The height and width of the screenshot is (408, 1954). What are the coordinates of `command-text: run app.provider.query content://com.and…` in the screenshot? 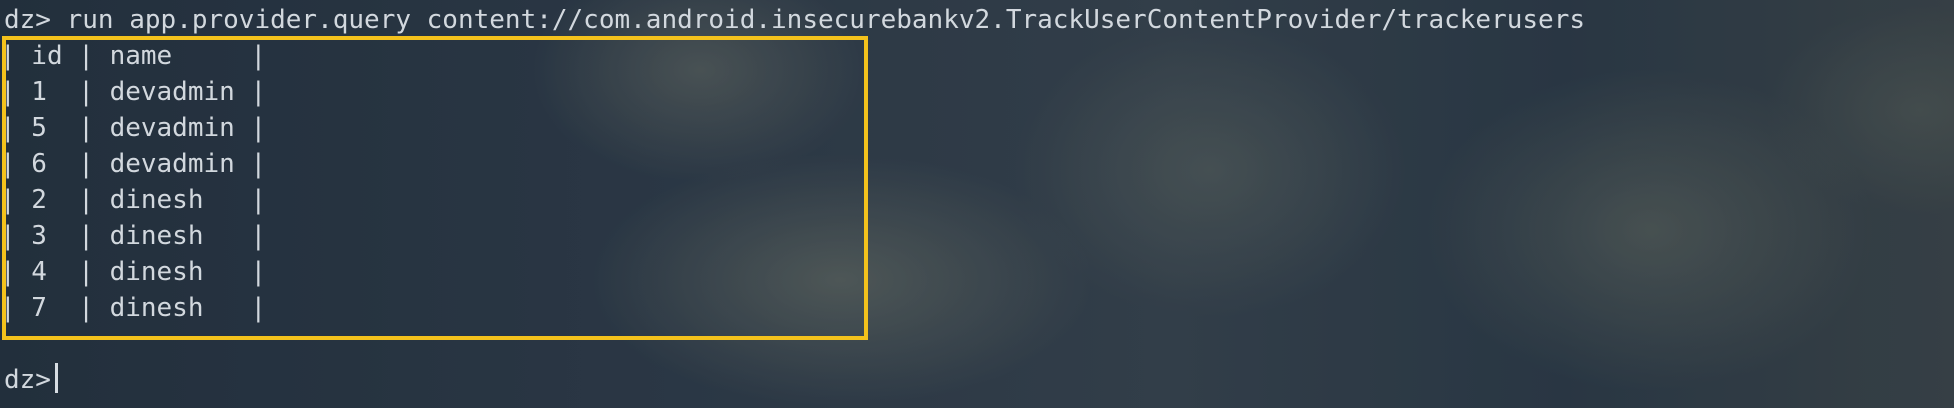 It's located at (817, 20).